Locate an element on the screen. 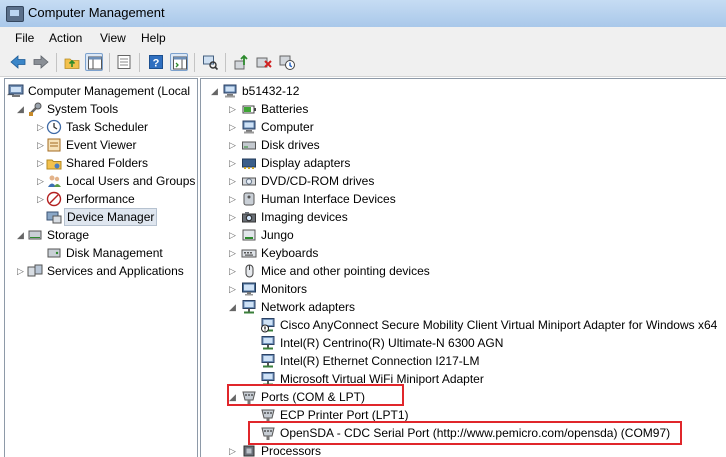 This screenshot has width=726, height=457. device-tree-item-label: Intel(R) Ethernet Connection I217-LM is located at coordinates (380, 361).